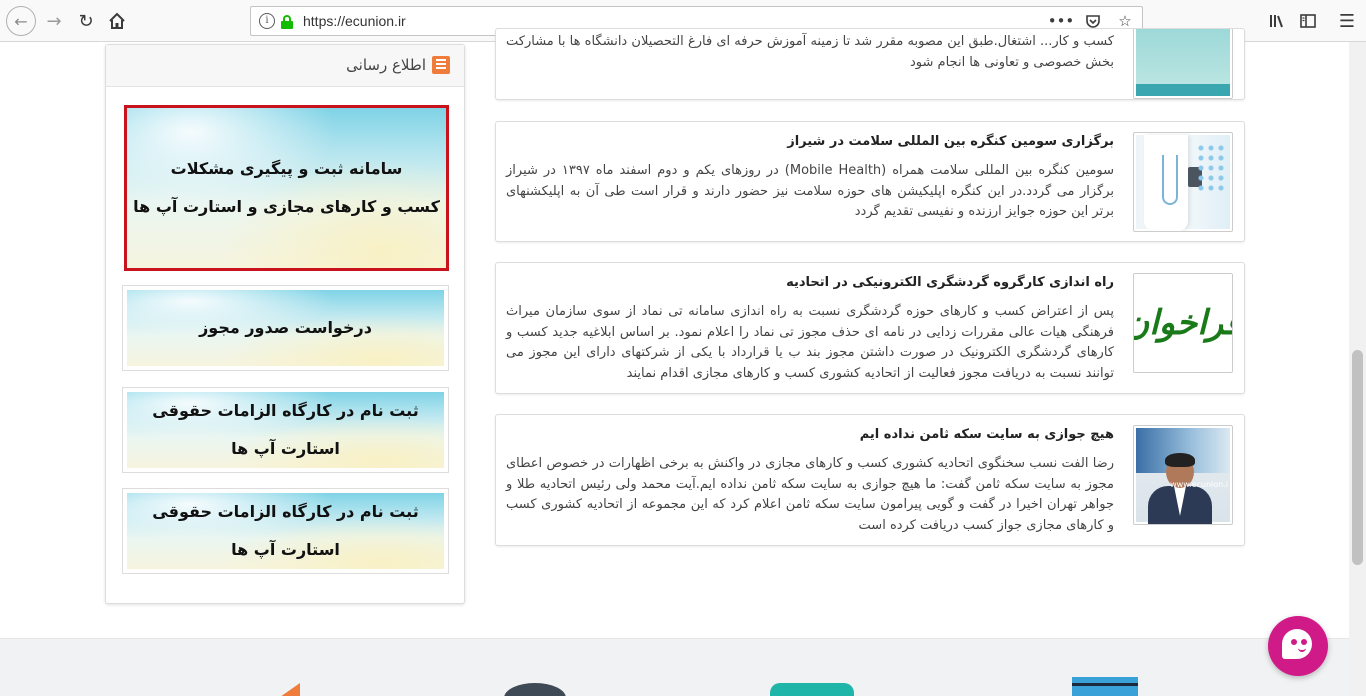 Image resolution: width=1366 pixels, height=696 pixels. I want to click on reload-button: ↻, so click(86, 21).